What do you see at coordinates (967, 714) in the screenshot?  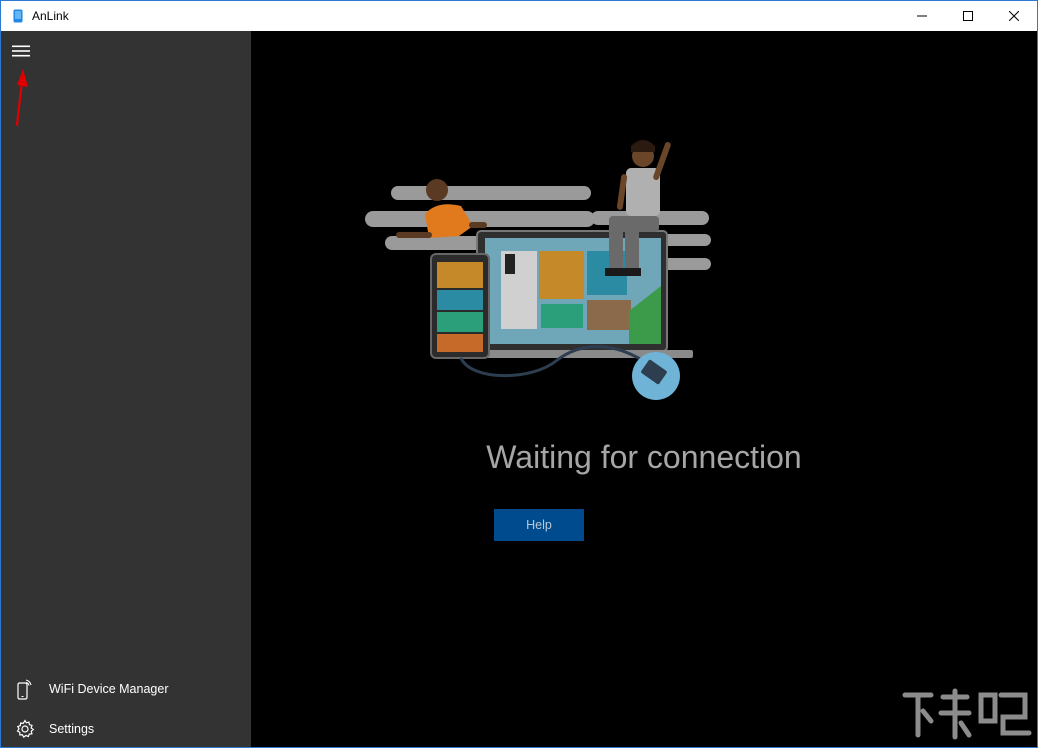 I see `watermark-logo-icon` at bounding box center [967, 714].